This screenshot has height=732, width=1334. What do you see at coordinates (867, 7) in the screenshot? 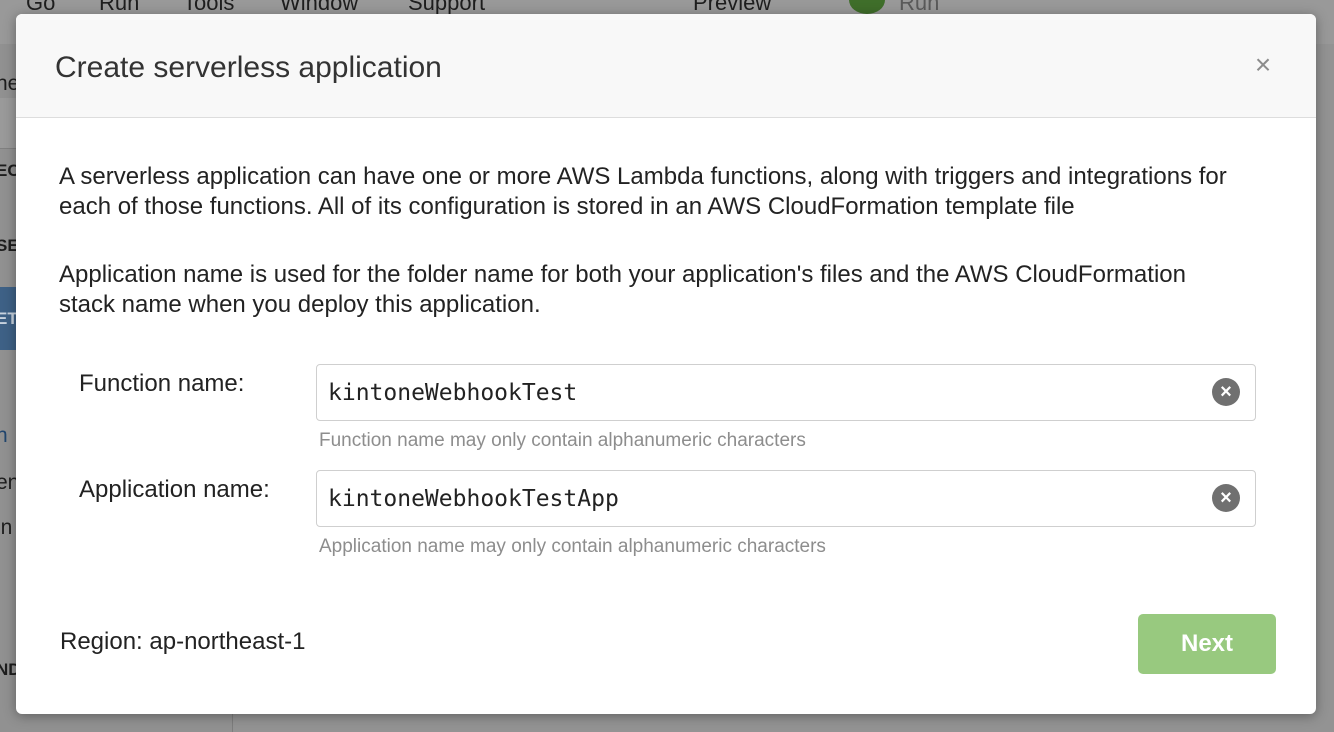
I see `run-icon` at bounding box center [867, 7].